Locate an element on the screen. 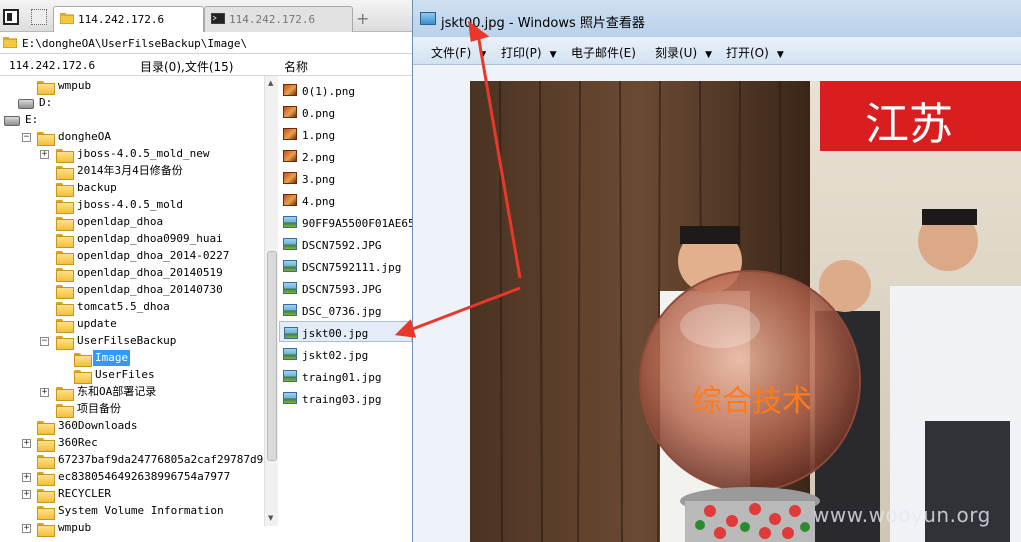 The height and width of the screenshot is (542, 1021). tree-item-label: backup is located at coordinates (97, 187).